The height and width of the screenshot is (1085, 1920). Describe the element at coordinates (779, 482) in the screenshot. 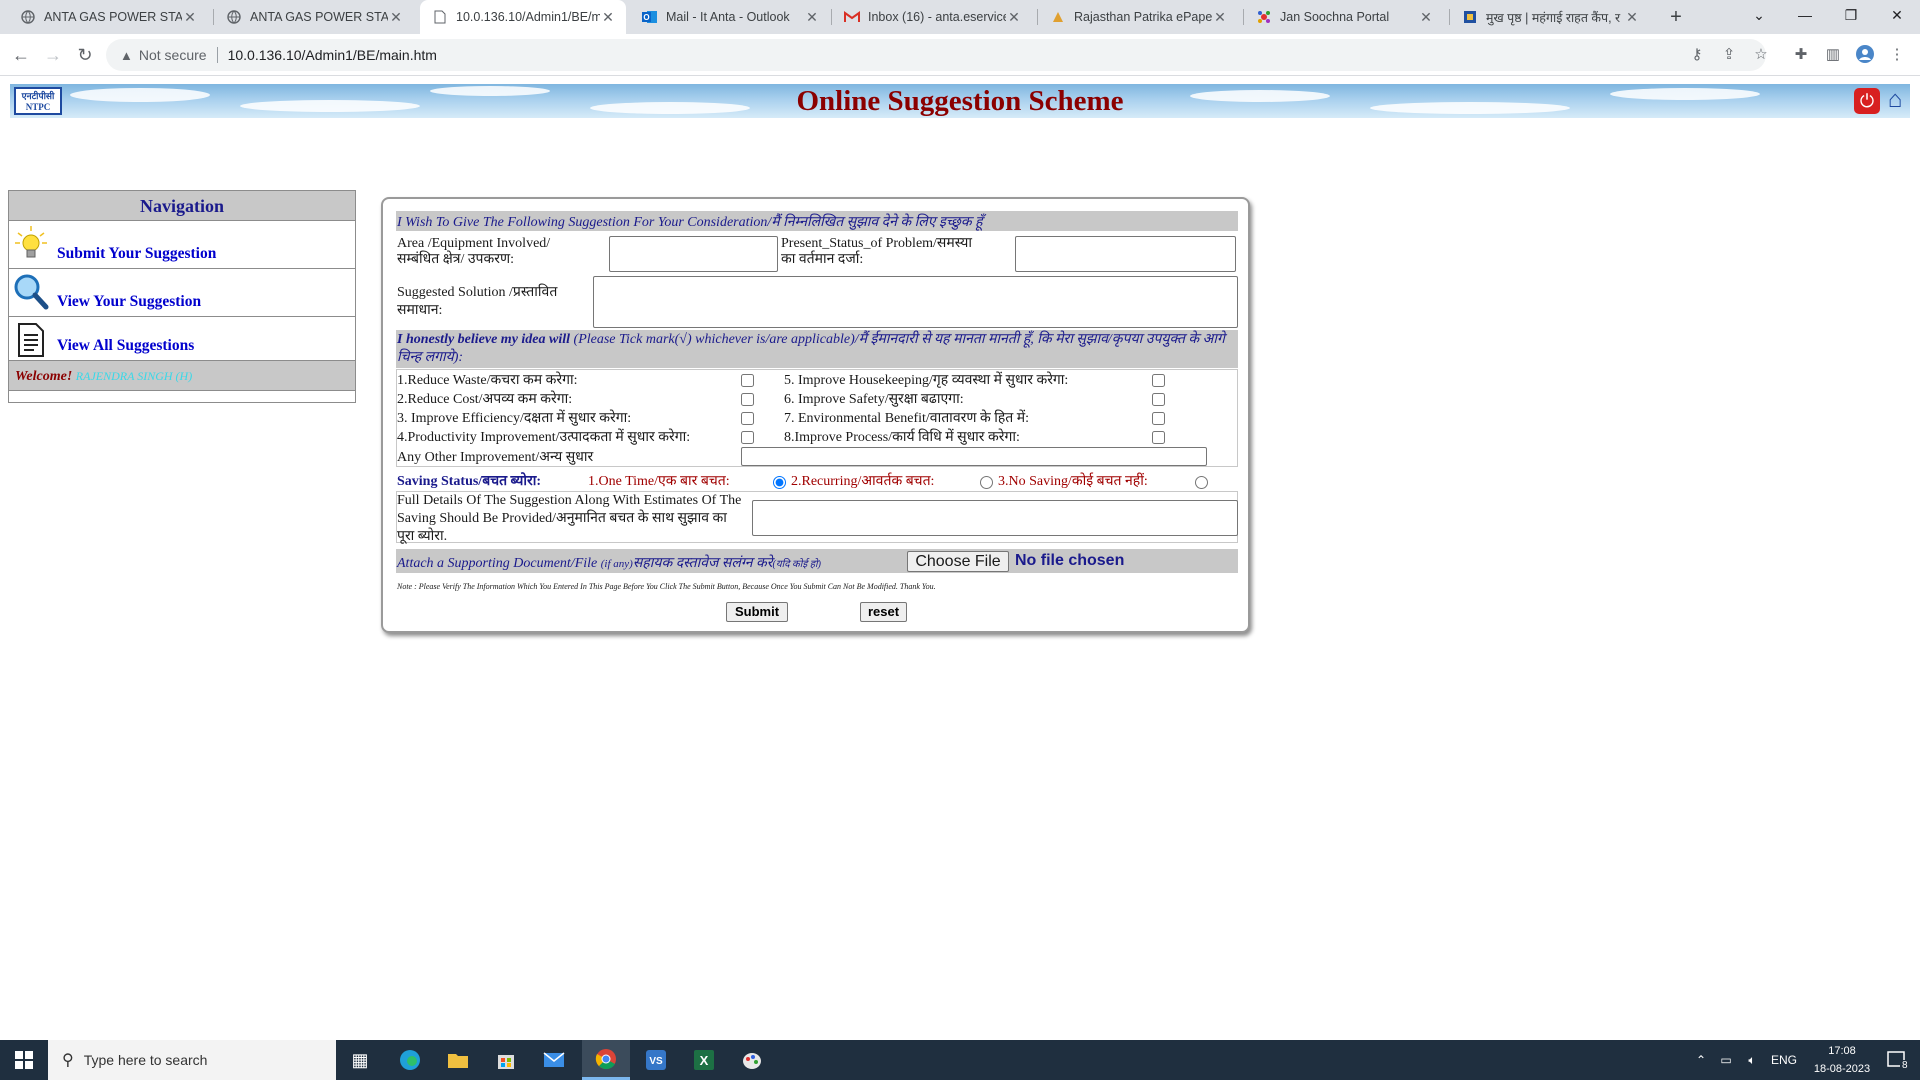

I see `one-time-radio` at that location.